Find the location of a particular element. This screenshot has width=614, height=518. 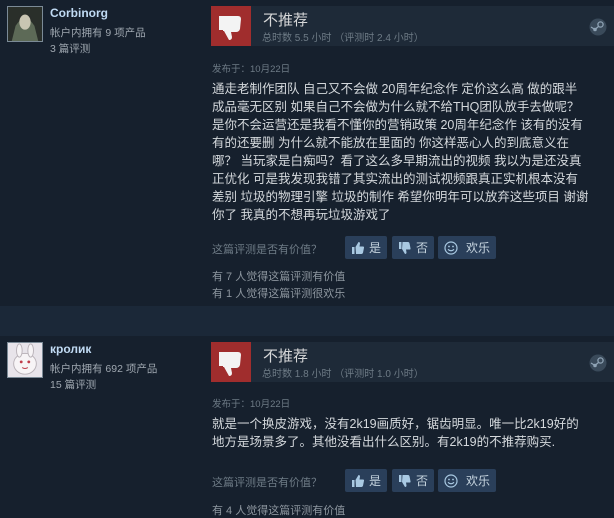

funny-count: 有 1 人觉得这篇评测很欢乐 is located at coordinates (279, 294).